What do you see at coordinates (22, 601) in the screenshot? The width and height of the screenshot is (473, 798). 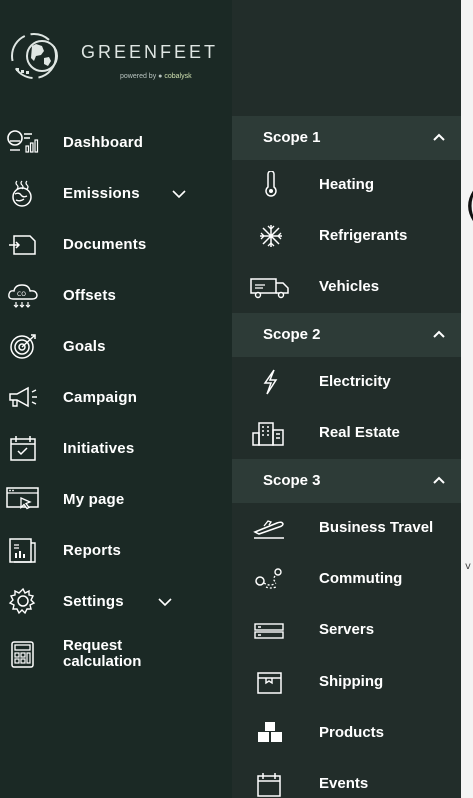 I see `gear-icon` at bounding box center [22, 601].